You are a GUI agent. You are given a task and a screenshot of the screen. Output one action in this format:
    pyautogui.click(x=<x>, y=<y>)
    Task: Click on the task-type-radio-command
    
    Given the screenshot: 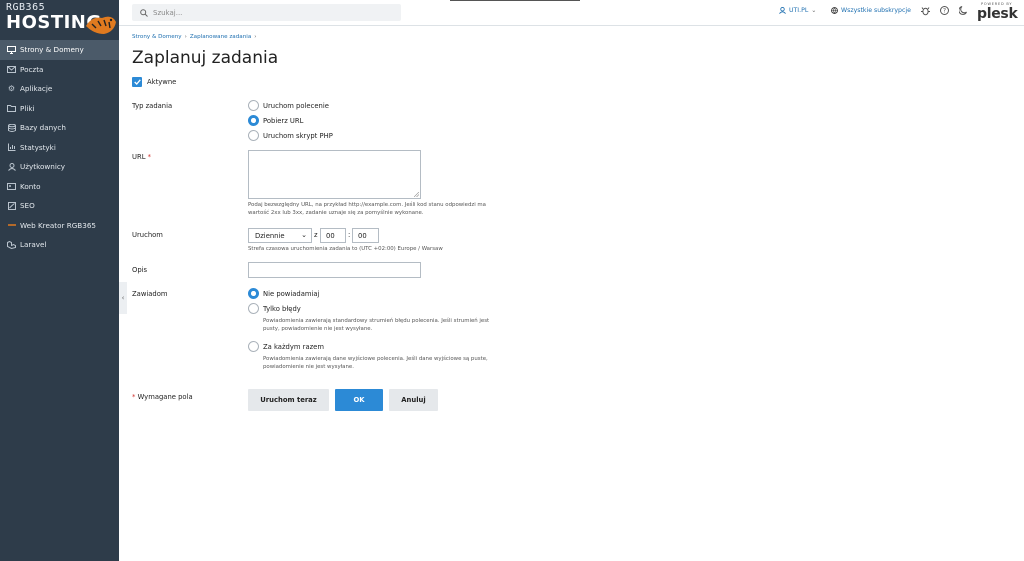 What is the action you would take?
    pyautogui.click(x=253, y=105)
    